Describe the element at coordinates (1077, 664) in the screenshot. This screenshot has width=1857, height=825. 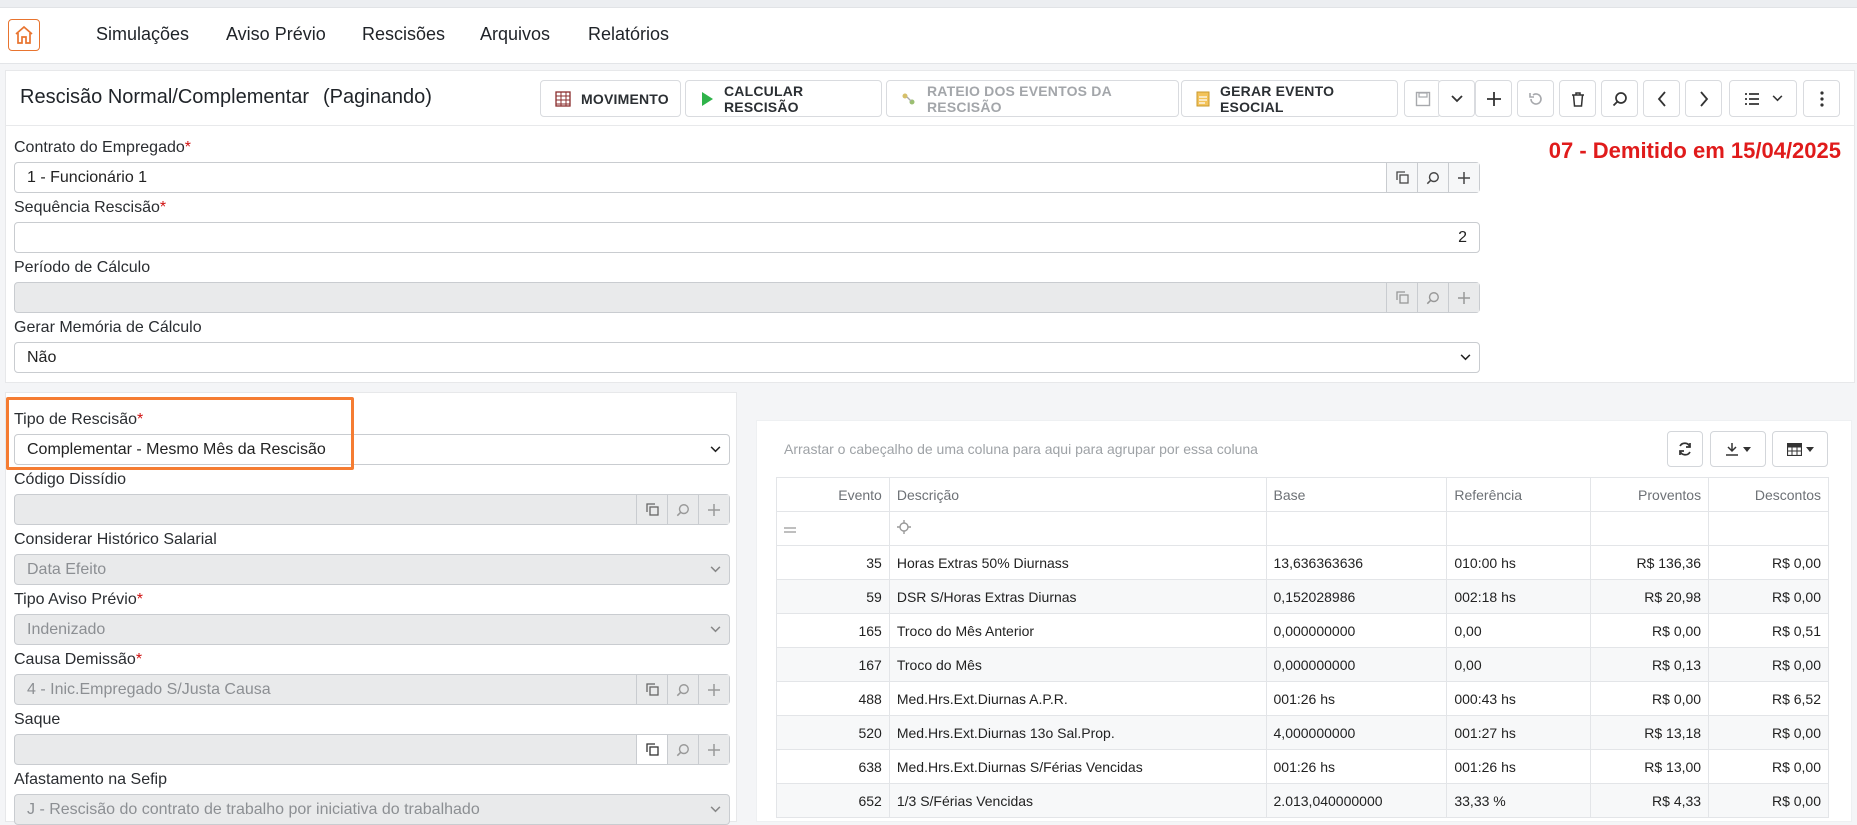
I see `cell-descricao: Troco do Mês` at that location.